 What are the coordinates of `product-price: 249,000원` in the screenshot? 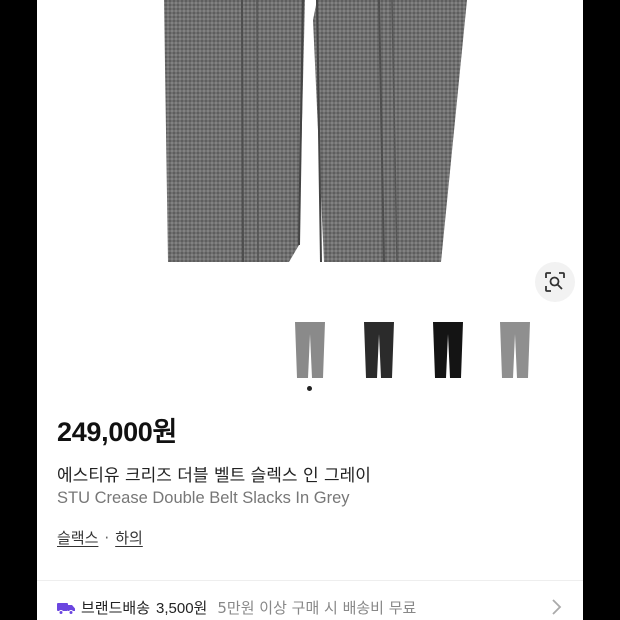 It's located at (117, 432).